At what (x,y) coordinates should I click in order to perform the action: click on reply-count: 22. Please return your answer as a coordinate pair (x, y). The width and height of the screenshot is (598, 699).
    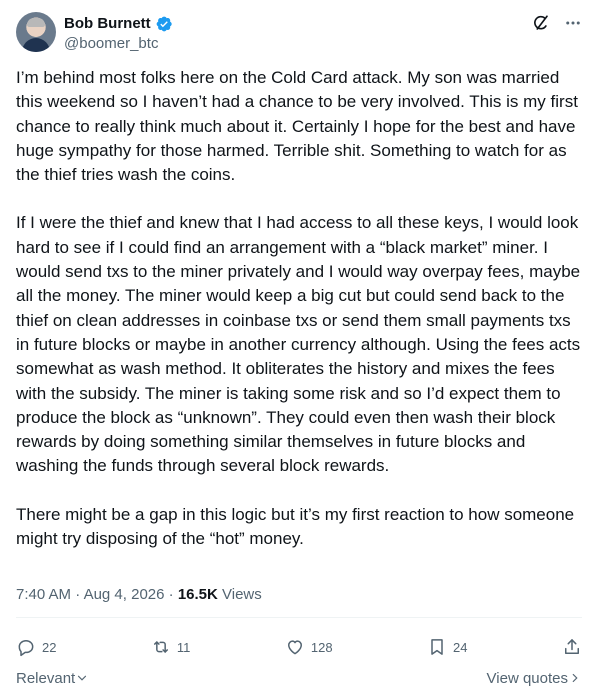
    Looking at the image, I should click on (49, 647).